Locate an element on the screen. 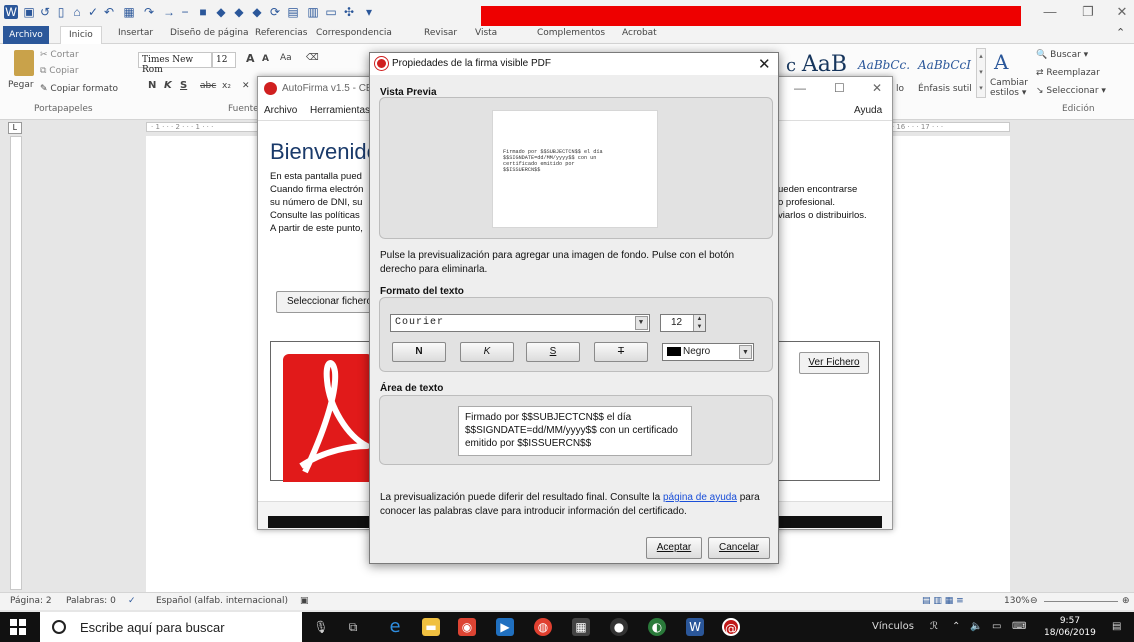  edge-icon: e is located at coordinates (395, 627).